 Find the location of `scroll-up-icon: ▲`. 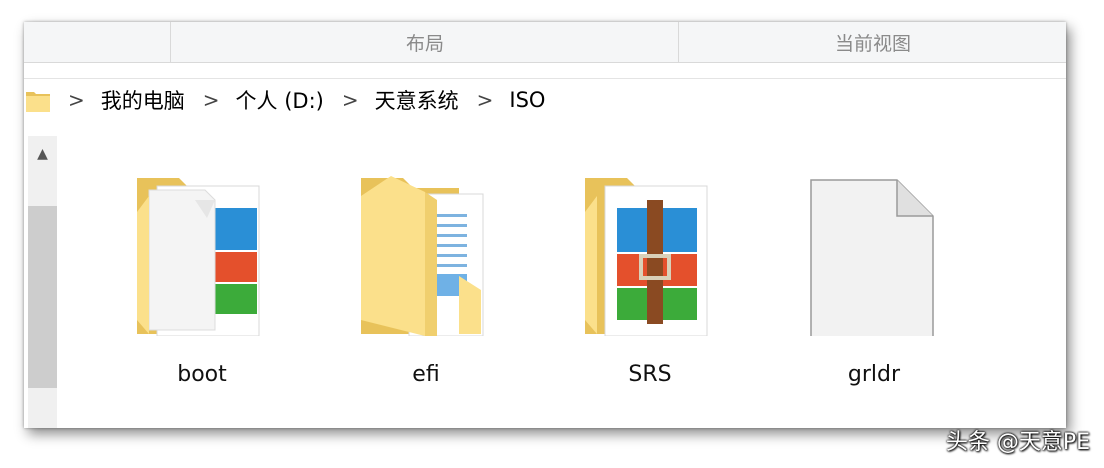

scroll-up-icon: ▲ is located at coordinates (42, 154).